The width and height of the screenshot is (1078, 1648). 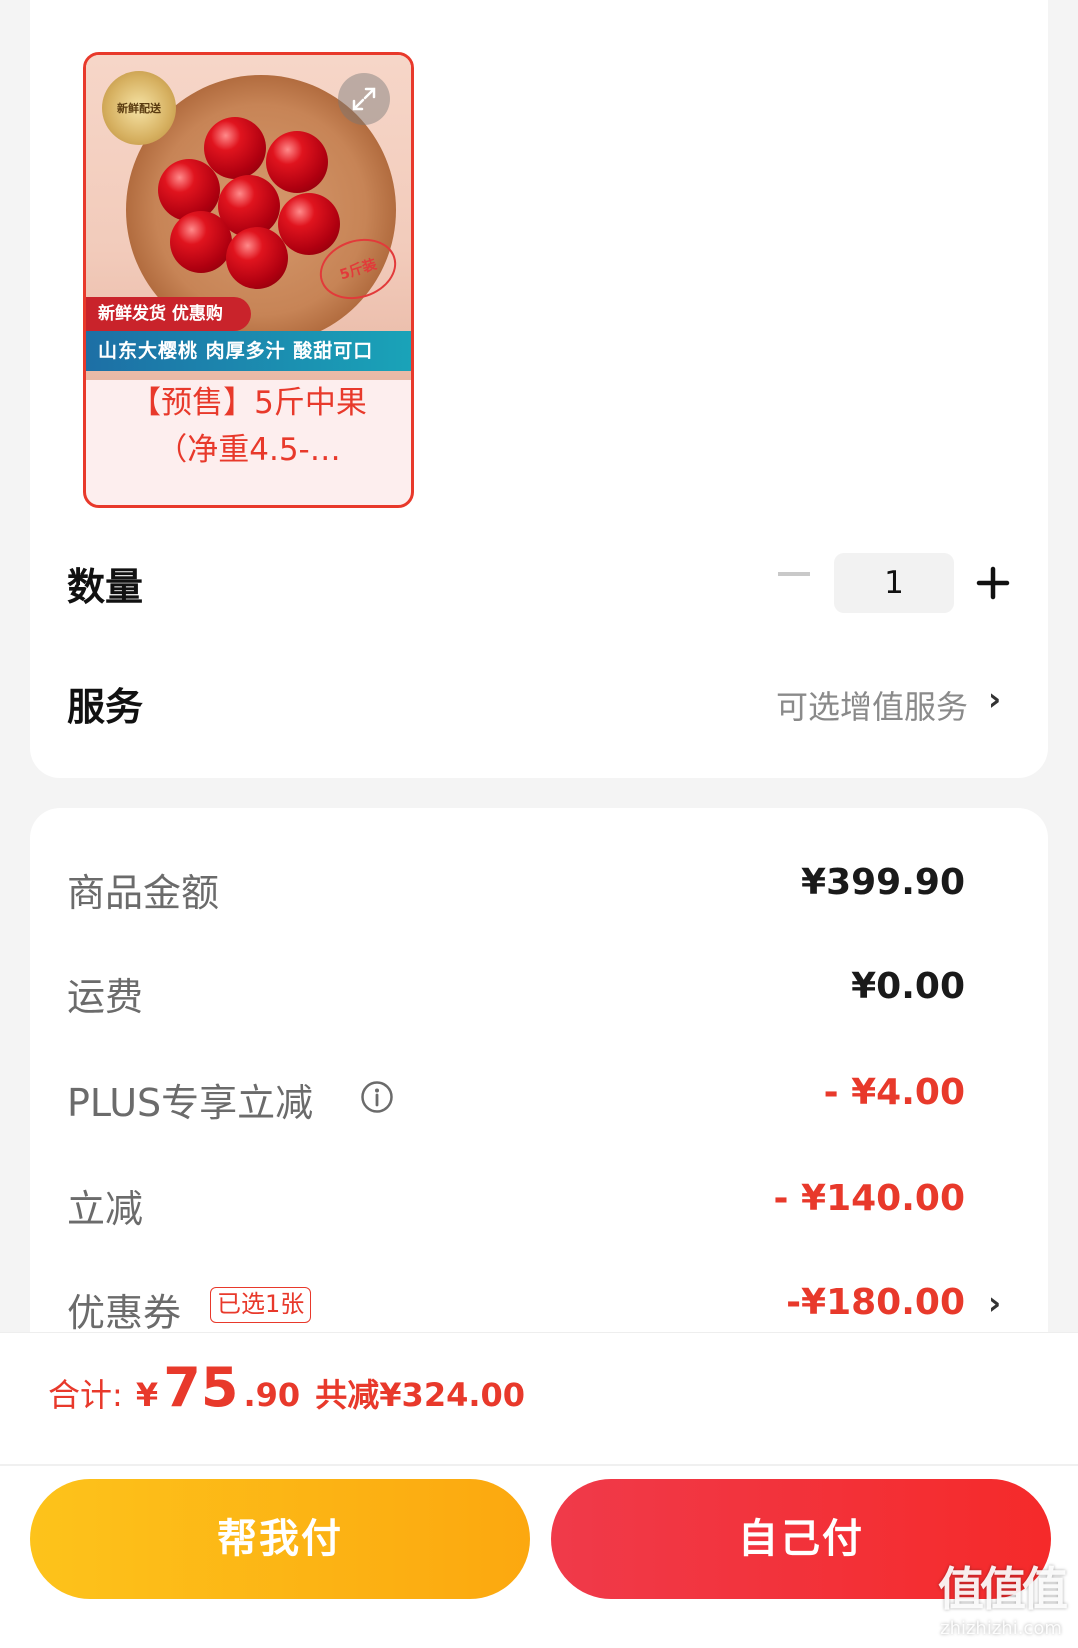 I want to click on goods-amount-label: 商品金额, so click(x=143, y=893).